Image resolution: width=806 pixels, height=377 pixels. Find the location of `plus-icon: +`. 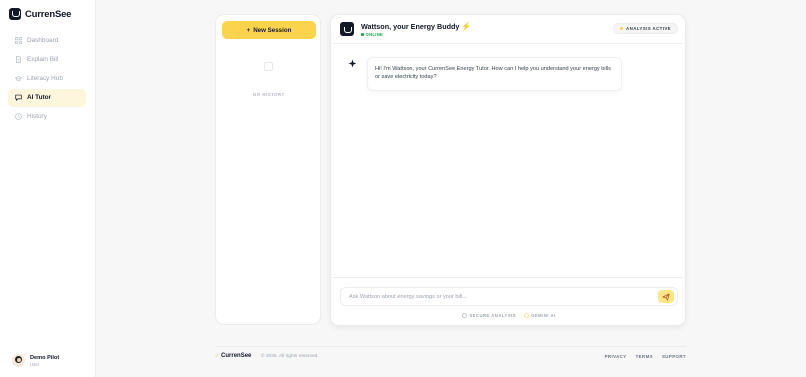

plus-icon: + is located at coordinates (248, 30).